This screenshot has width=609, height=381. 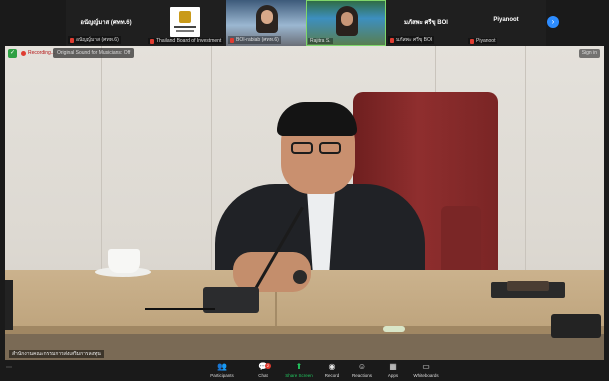 I want to click on participant-tile: มภัสพะ ศรีขุ BOI มภัสพะ ศรีขุ BOI, so click(x=426, y=23).